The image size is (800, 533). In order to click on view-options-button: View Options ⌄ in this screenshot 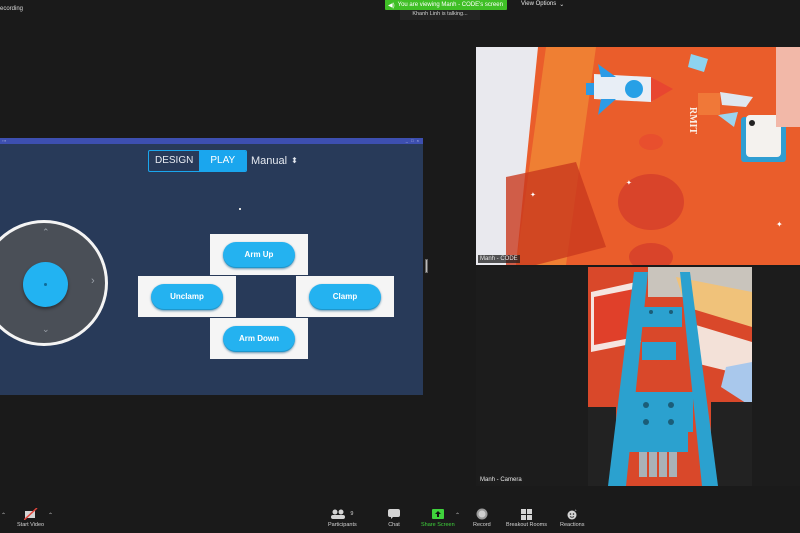, I will do `click(542, 4)`.